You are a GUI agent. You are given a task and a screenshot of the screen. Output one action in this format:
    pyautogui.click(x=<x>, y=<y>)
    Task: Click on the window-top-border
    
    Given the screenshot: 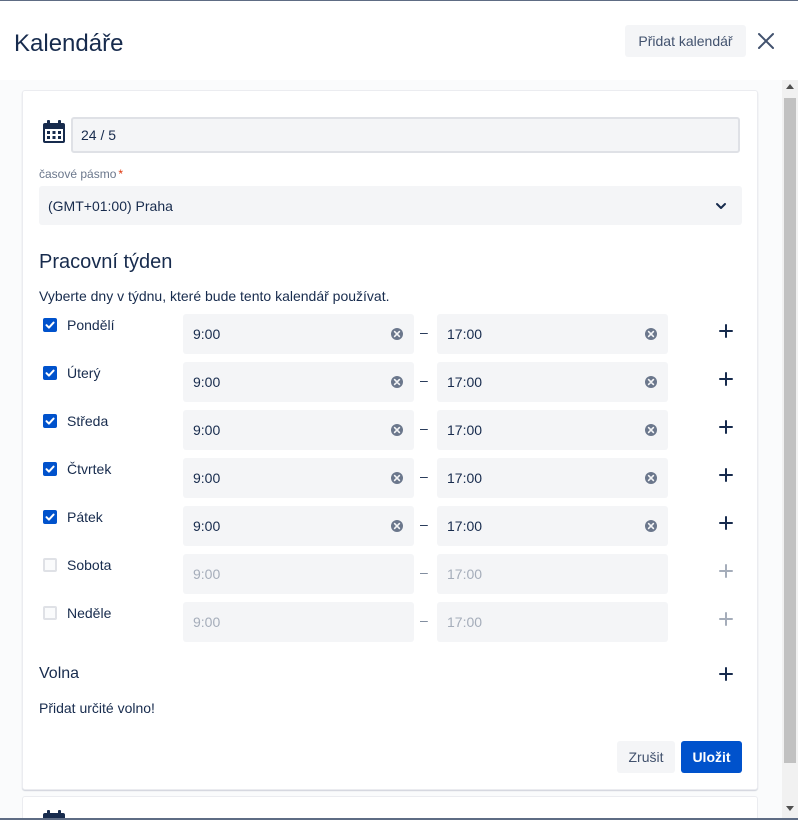 What is the action you would take?
    pyautogui.click(x=399, y=0)
    